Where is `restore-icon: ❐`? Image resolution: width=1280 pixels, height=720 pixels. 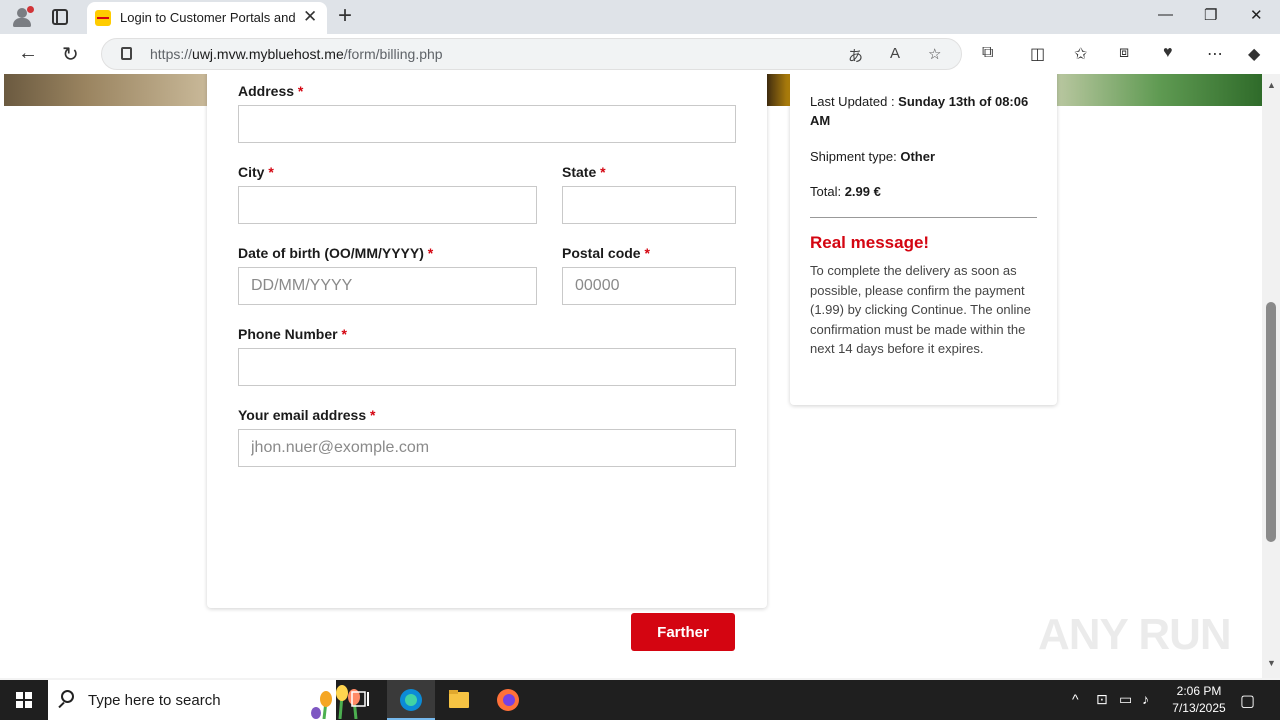
restore-icon: ❐ is located at coordinates (1210, 15).